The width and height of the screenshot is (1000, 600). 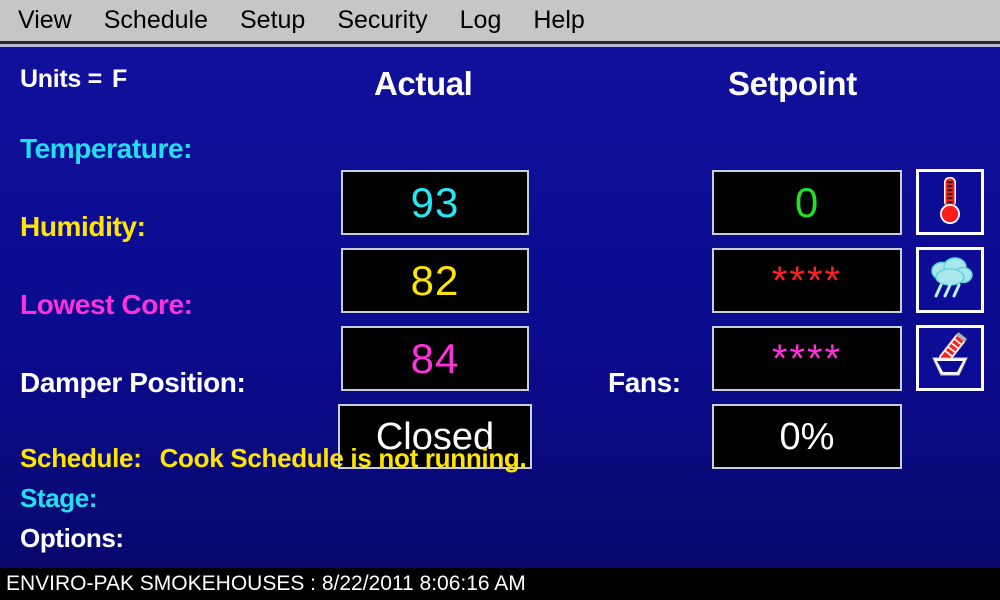 I want to click on value-lowest-core-setpoint: ****, so click(x=807, y=358).